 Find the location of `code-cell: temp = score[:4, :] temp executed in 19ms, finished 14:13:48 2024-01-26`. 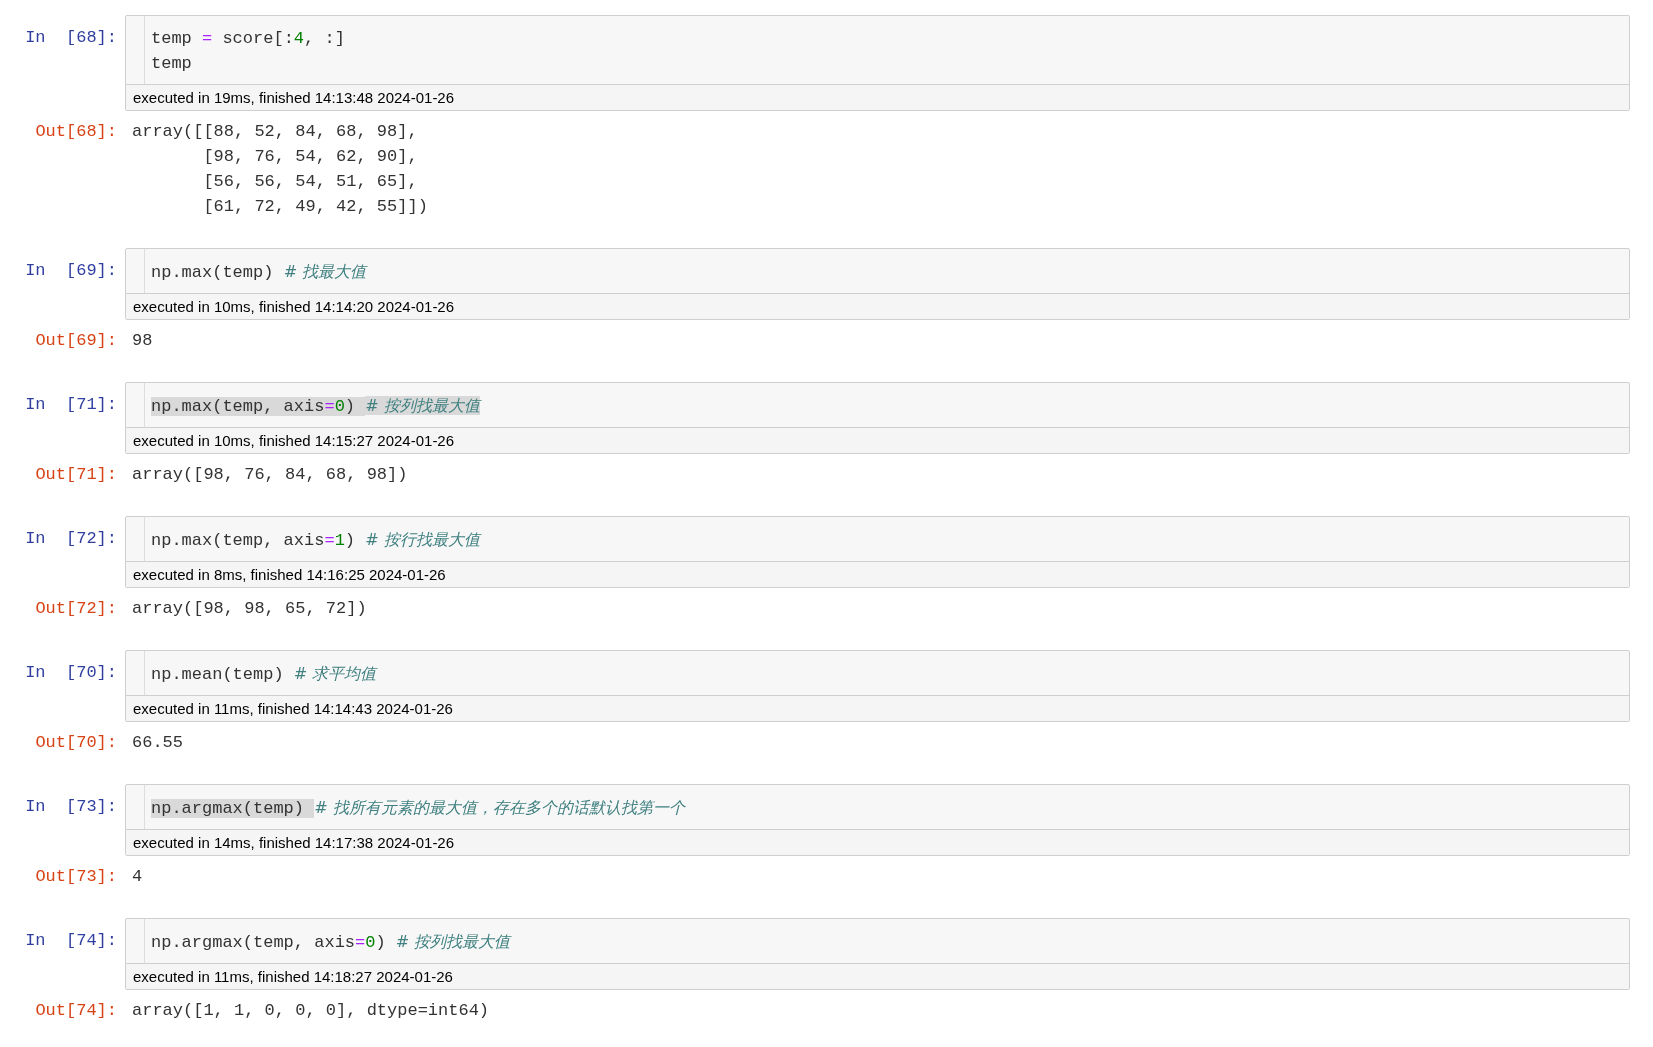

code-cell: temp = score[:4, :] temp executed in 19ms, finished 14:13:48 2024-01-26 is located at coordinates (877, 63).